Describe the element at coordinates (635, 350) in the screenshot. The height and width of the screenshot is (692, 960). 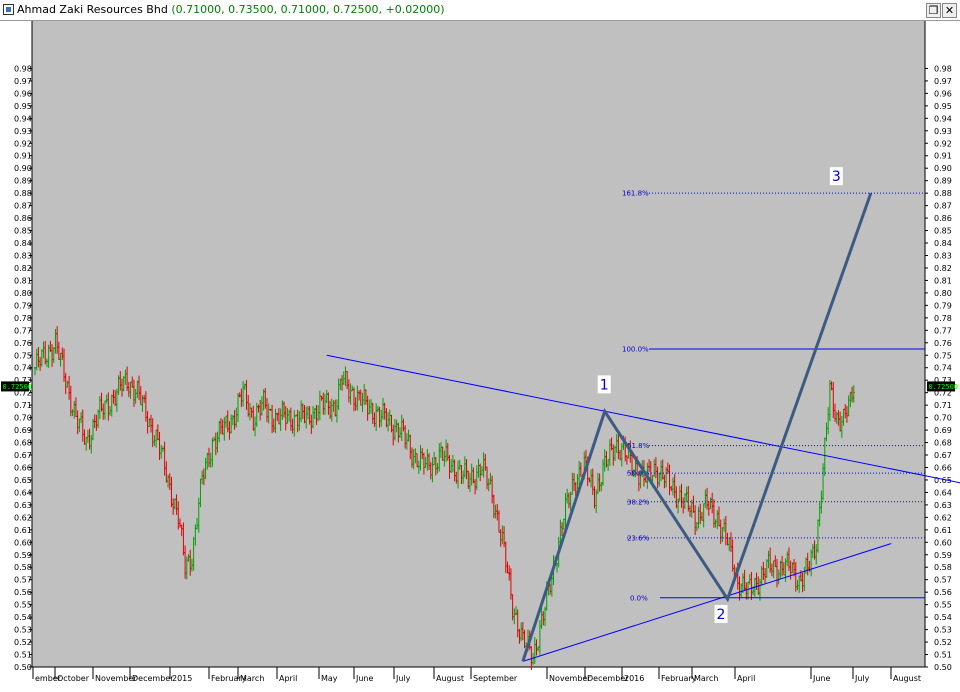
I see `fib-level-label: 100.0%` at that location.